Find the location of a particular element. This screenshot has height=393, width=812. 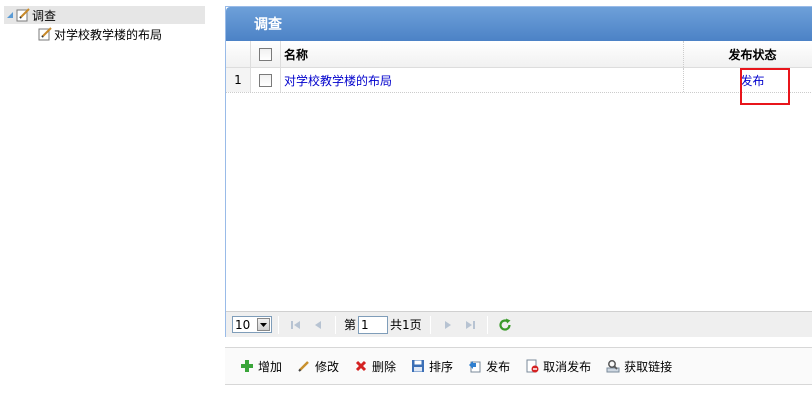

first-page-icon is located at coordinates (296, 325).